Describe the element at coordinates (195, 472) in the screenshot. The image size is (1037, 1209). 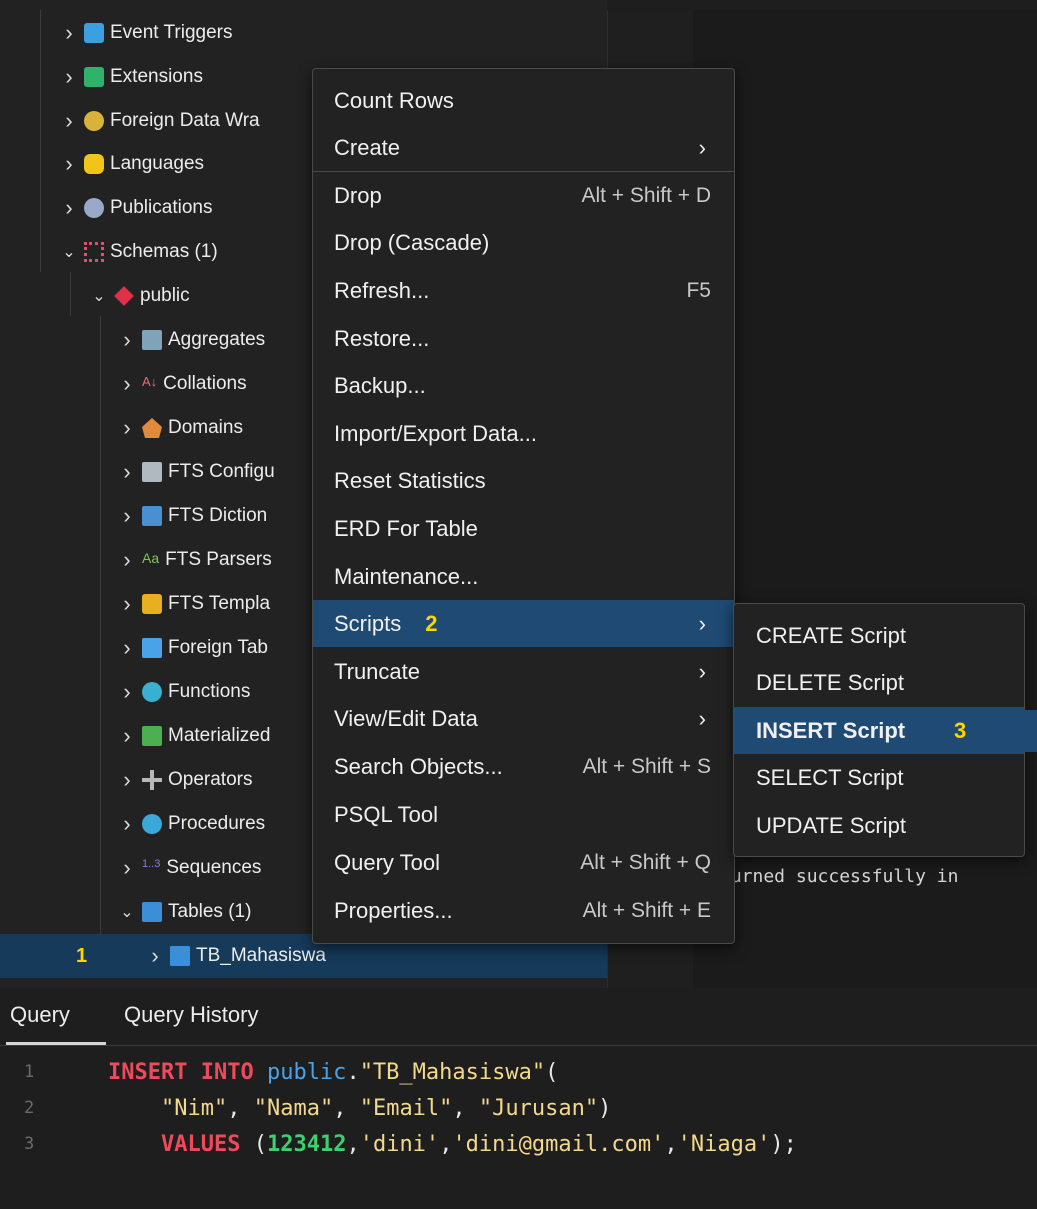
I see `tree-item-fts-configu: › FTS Configu` at that location.